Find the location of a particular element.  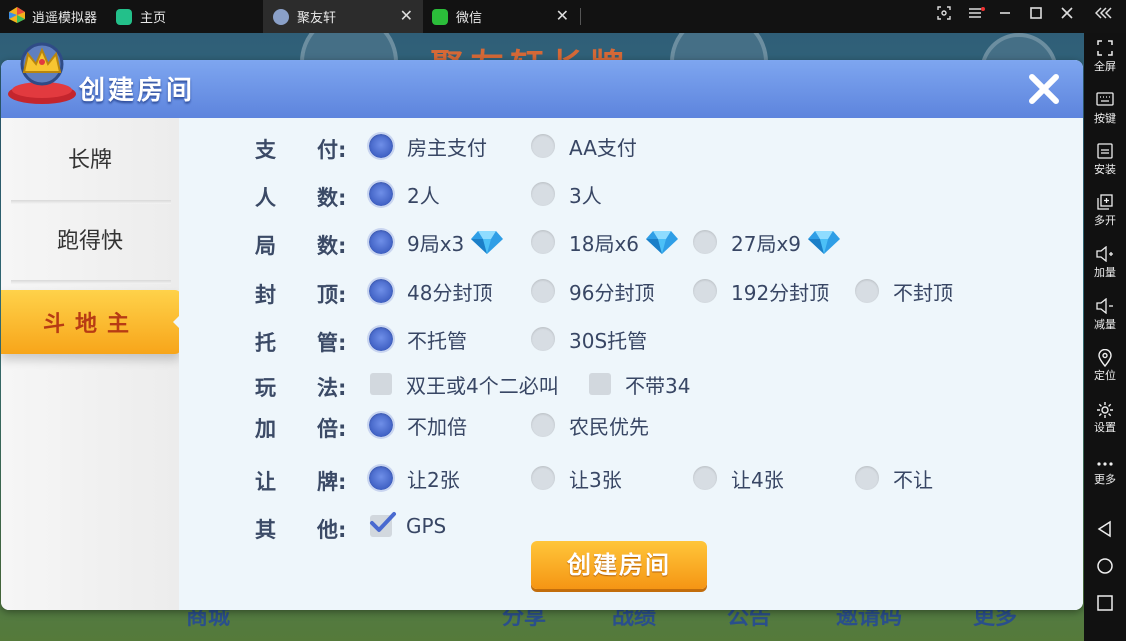

minimize-icon is located at coordinates (1005, 16).